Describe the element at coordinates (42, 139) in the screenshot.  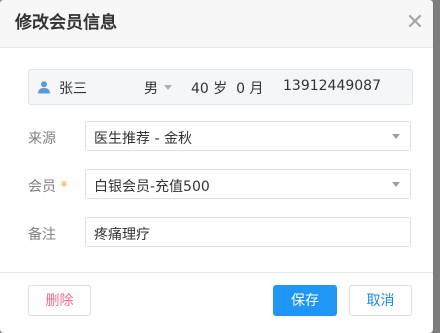
I see `source-label: 来源` at that location.